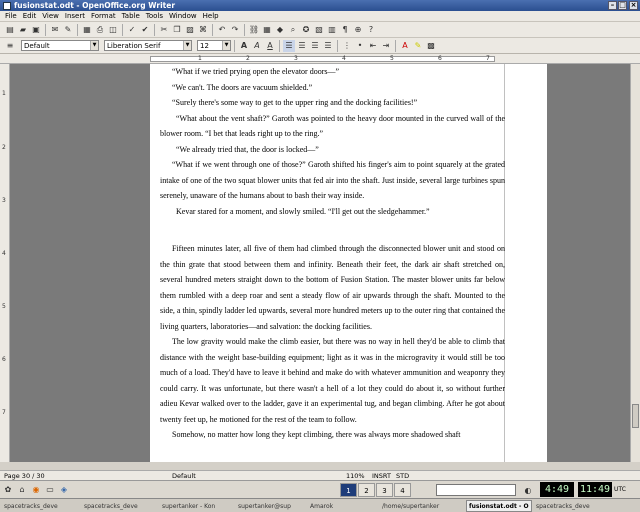 This screenshot has width=640, height=512. What do you see at coordinates (293, 30) in the screenshot?
I see `find-icon: ⌕` at bounding box center [293, 30].